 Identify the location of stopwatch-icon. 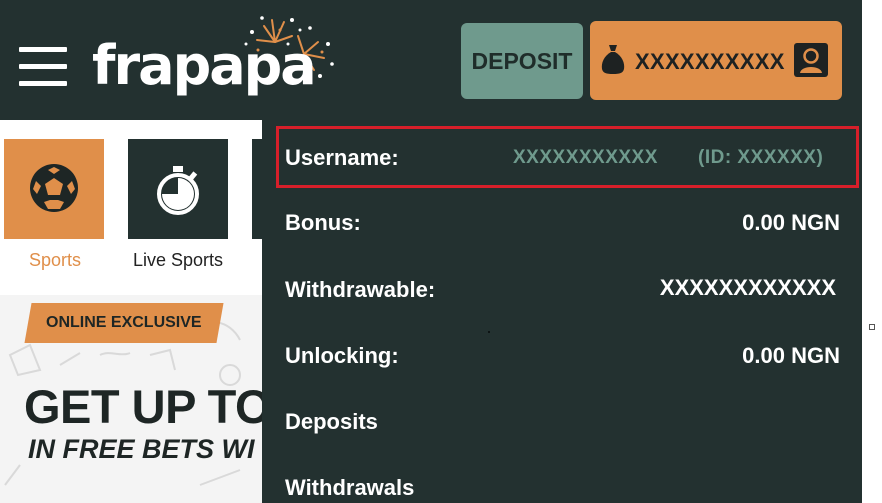
(178, 190).